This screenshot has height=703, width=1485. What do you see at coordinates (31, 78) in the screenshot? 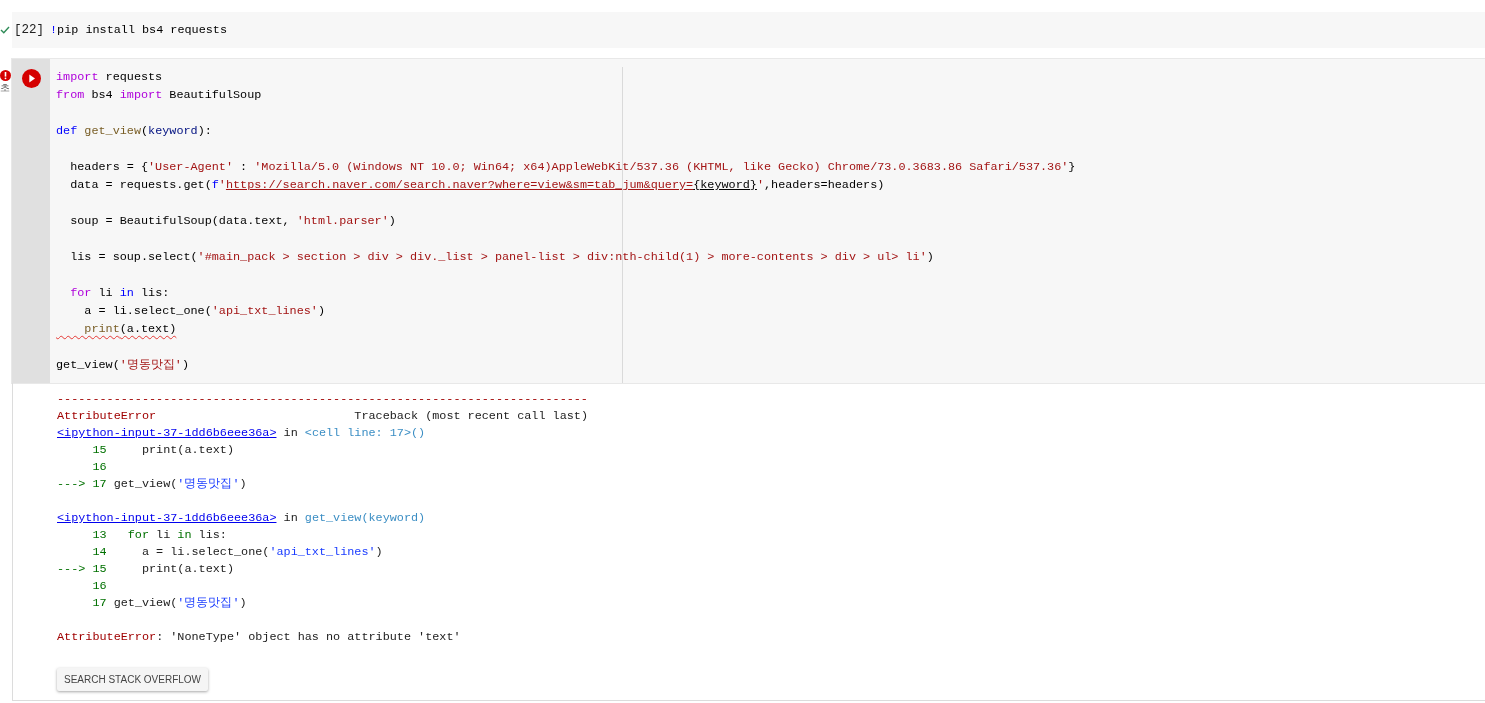
I see `run-button` at bounding box center [31, 78].